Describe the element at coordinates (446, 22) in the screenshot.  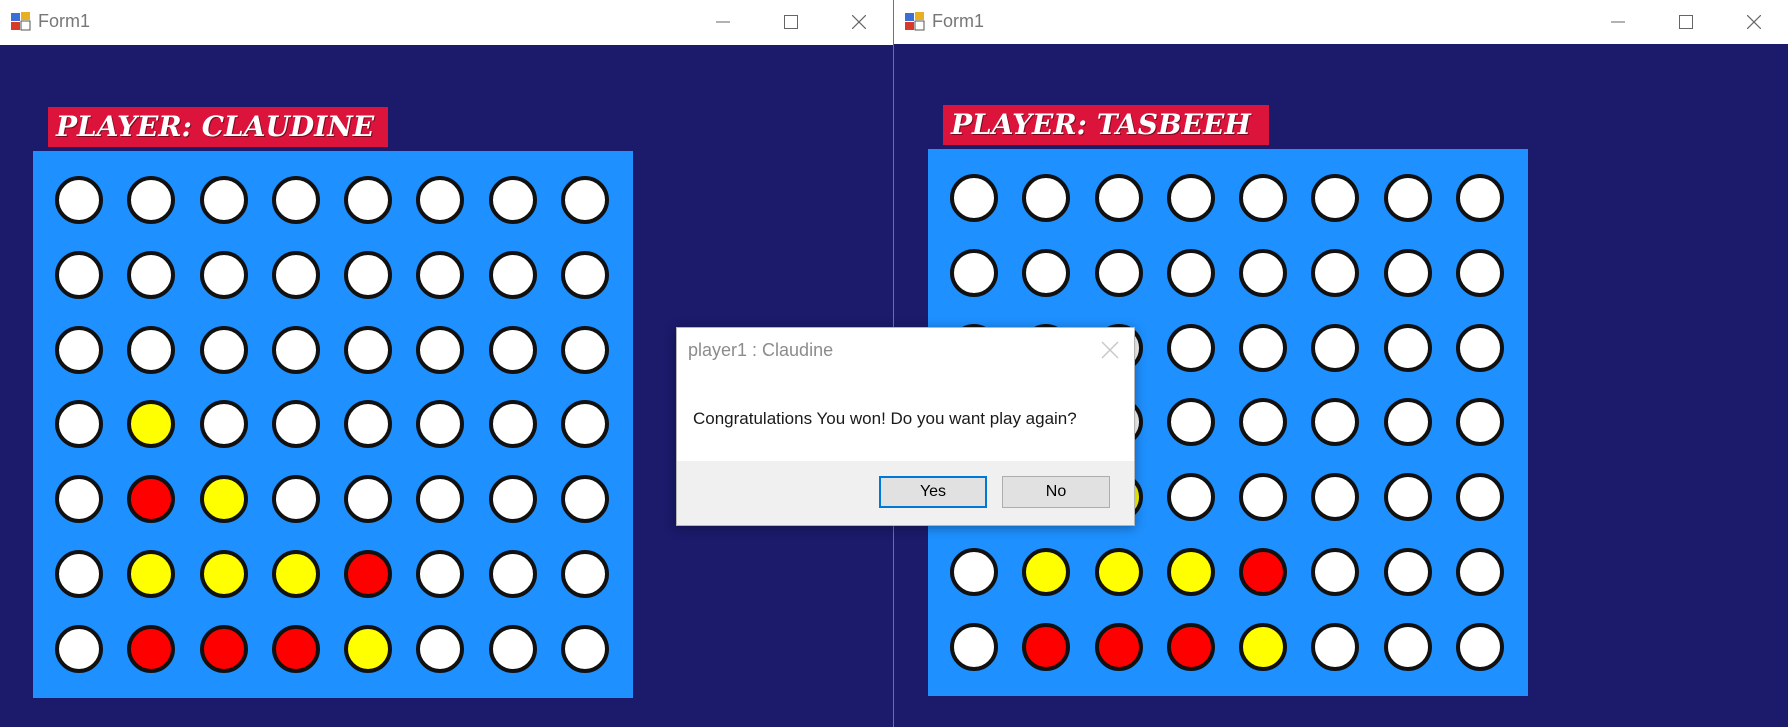
I see `title-bar: Form1` at that location.